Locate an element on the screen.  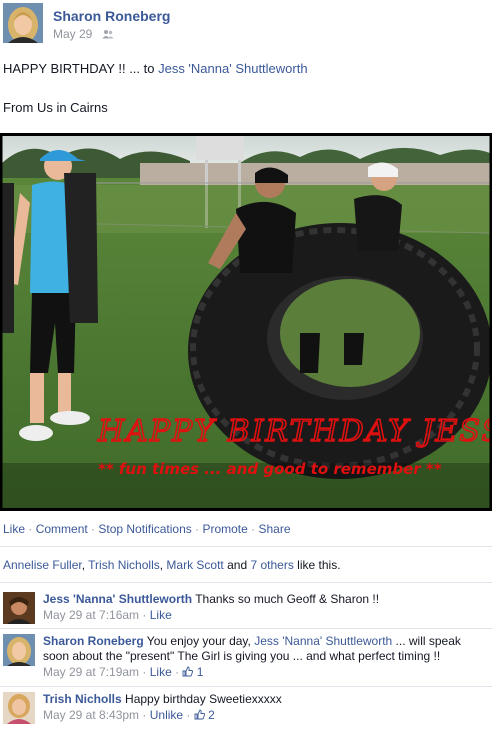
liker-link: Trish Nicholls is located at coordinates (124, 565).